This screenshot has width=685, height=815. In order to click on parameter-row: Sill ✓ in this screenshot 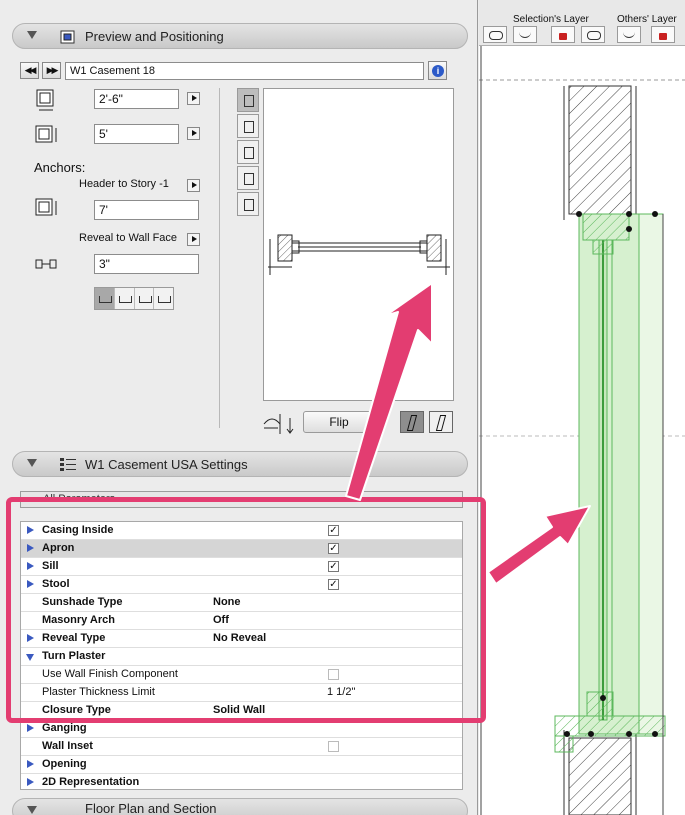, I will do `click(241, 567)`.